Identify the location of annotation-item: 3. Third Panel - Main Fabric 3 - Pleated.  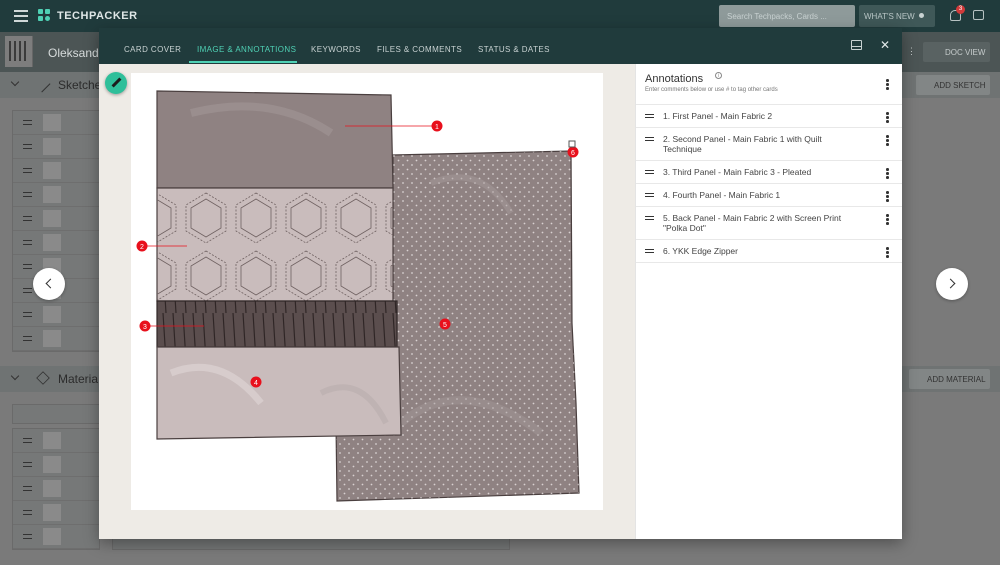
(769, 171).